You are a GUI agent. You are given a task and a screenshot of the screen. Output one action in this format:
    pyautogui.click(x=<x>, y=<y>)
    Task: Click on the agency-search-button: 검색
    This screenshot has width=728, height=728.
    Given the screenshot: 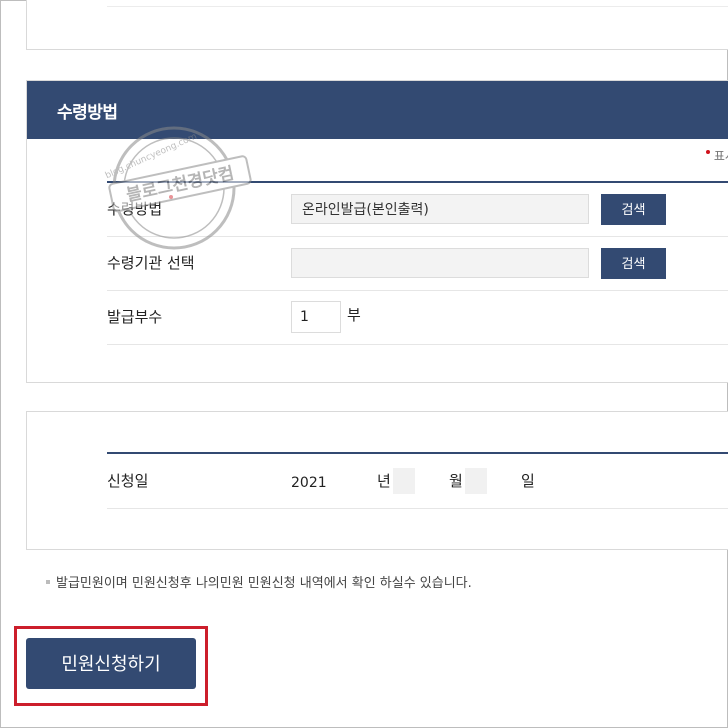 What is the action you would take?
    pyautogui.click(x=633, y=263)
    